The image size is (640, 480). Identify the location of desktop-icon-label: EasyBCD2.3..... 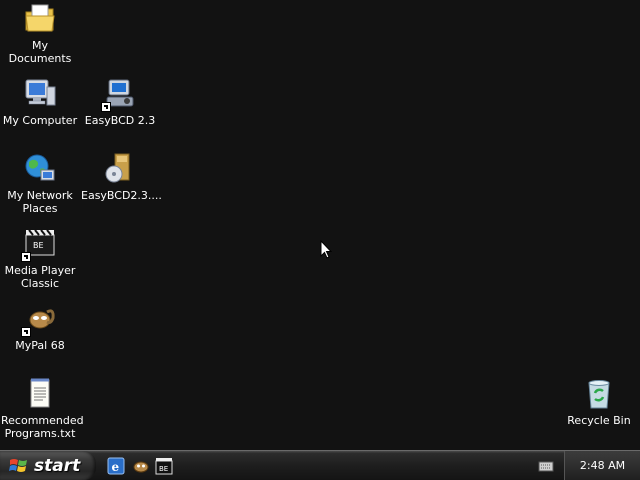
(121, 195).